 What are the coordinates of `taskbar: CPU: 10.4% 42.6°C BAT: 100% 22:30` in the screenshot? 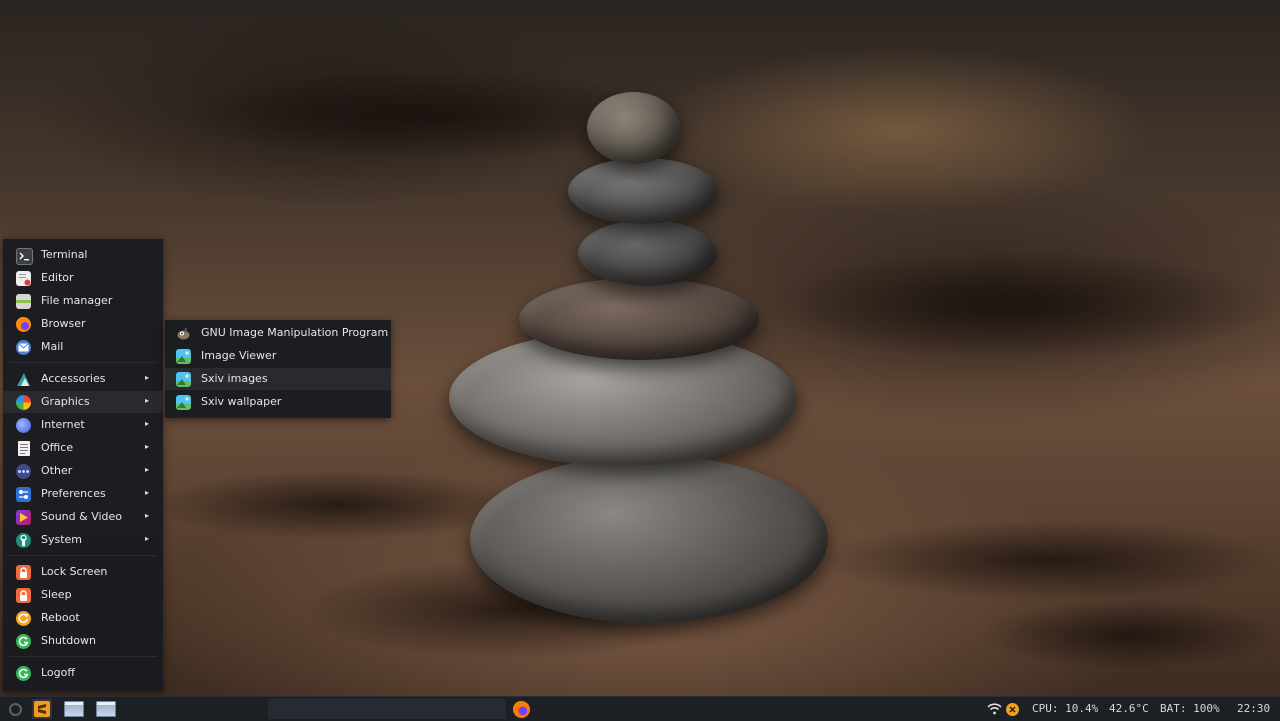 It's located at (640, 708).